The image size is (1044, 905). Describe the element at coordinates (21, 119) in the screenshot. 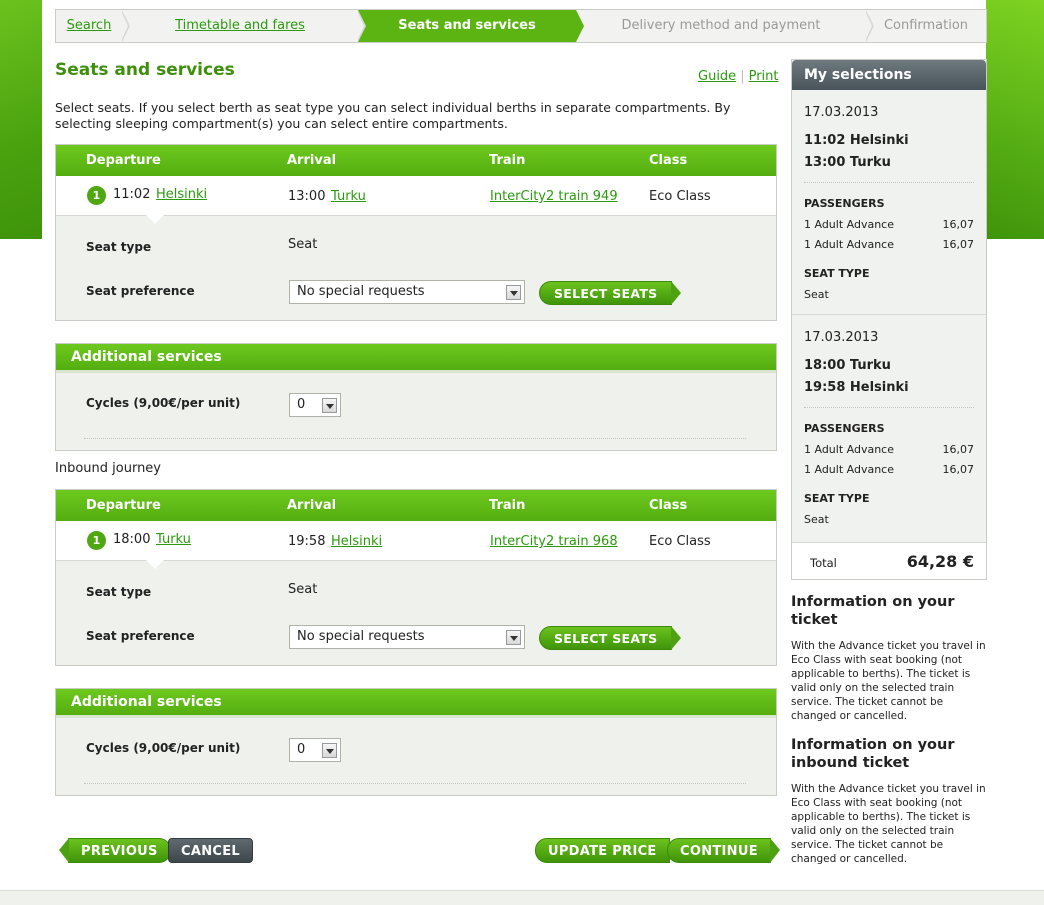

I see `background-left-green` at that location.